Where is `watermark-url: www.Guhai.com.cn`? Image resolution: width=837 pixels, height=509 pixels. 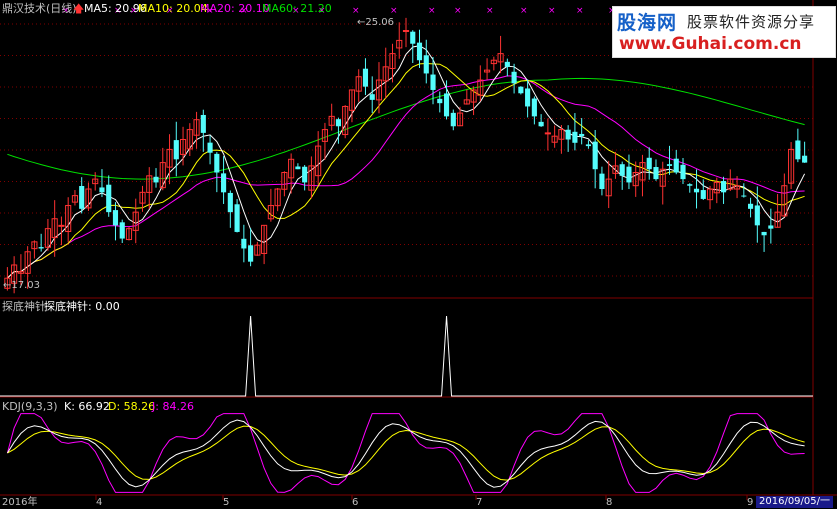 watermark-url: www.Guhai.com.cn is located at coordinates (710, 44).